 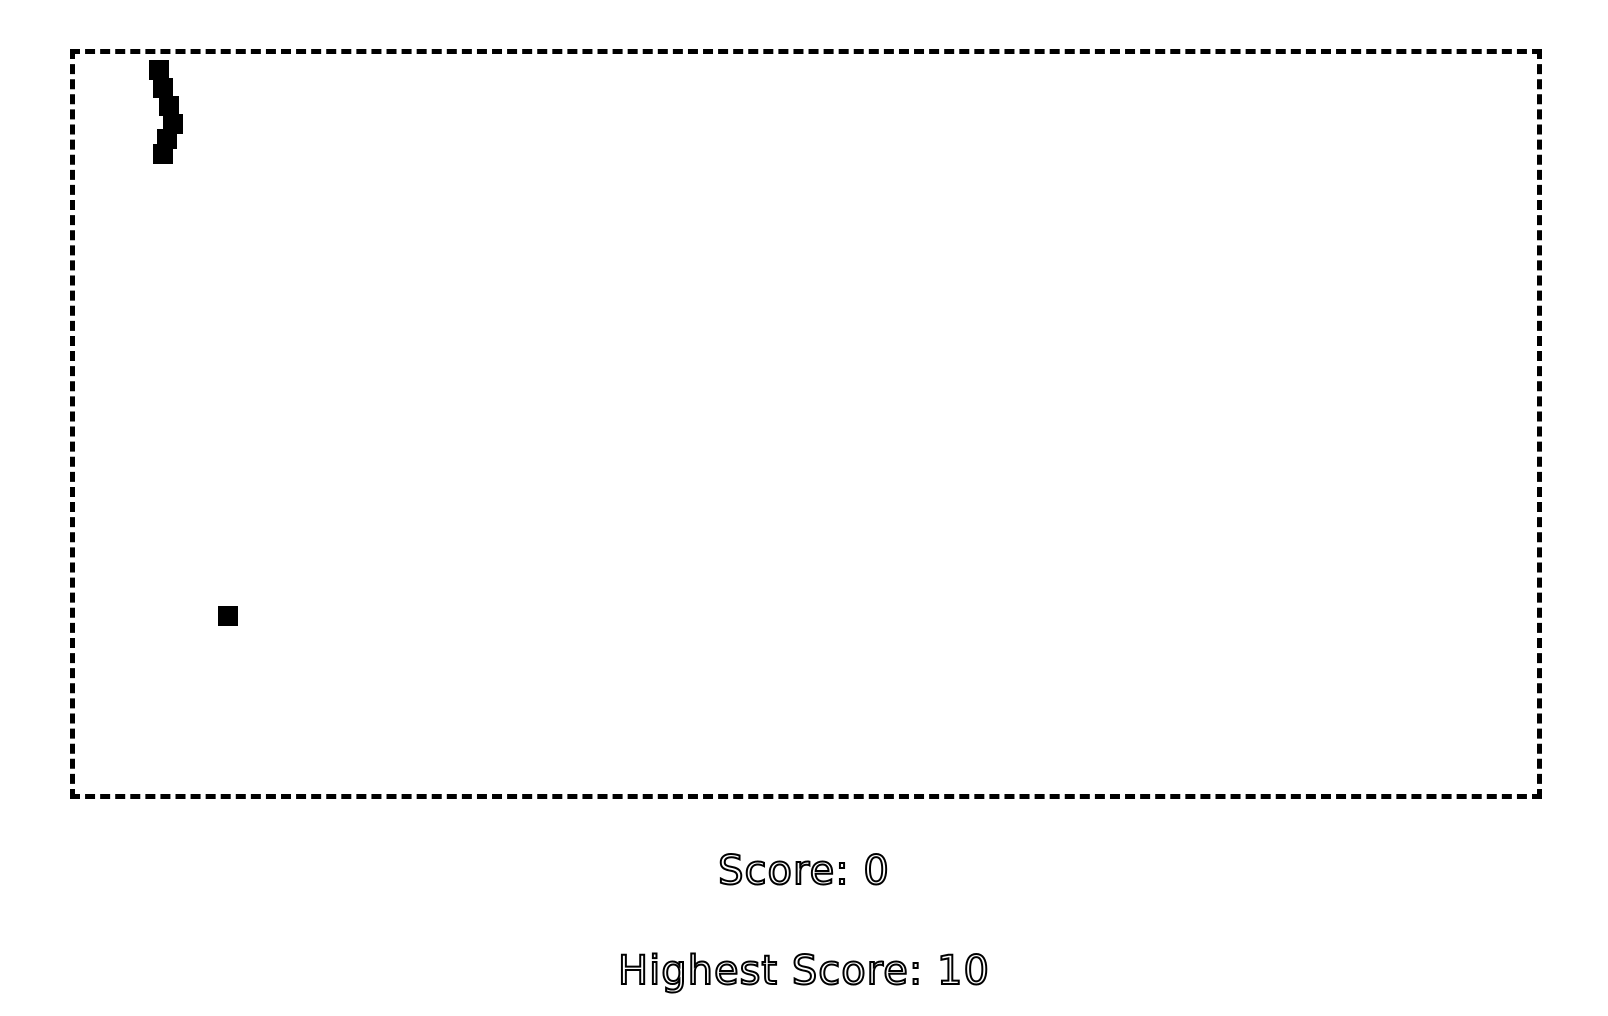 What do you see at coordinates (228, 616) in the screenshot?
I see `food-pellet` at bounding box center [228, 616].